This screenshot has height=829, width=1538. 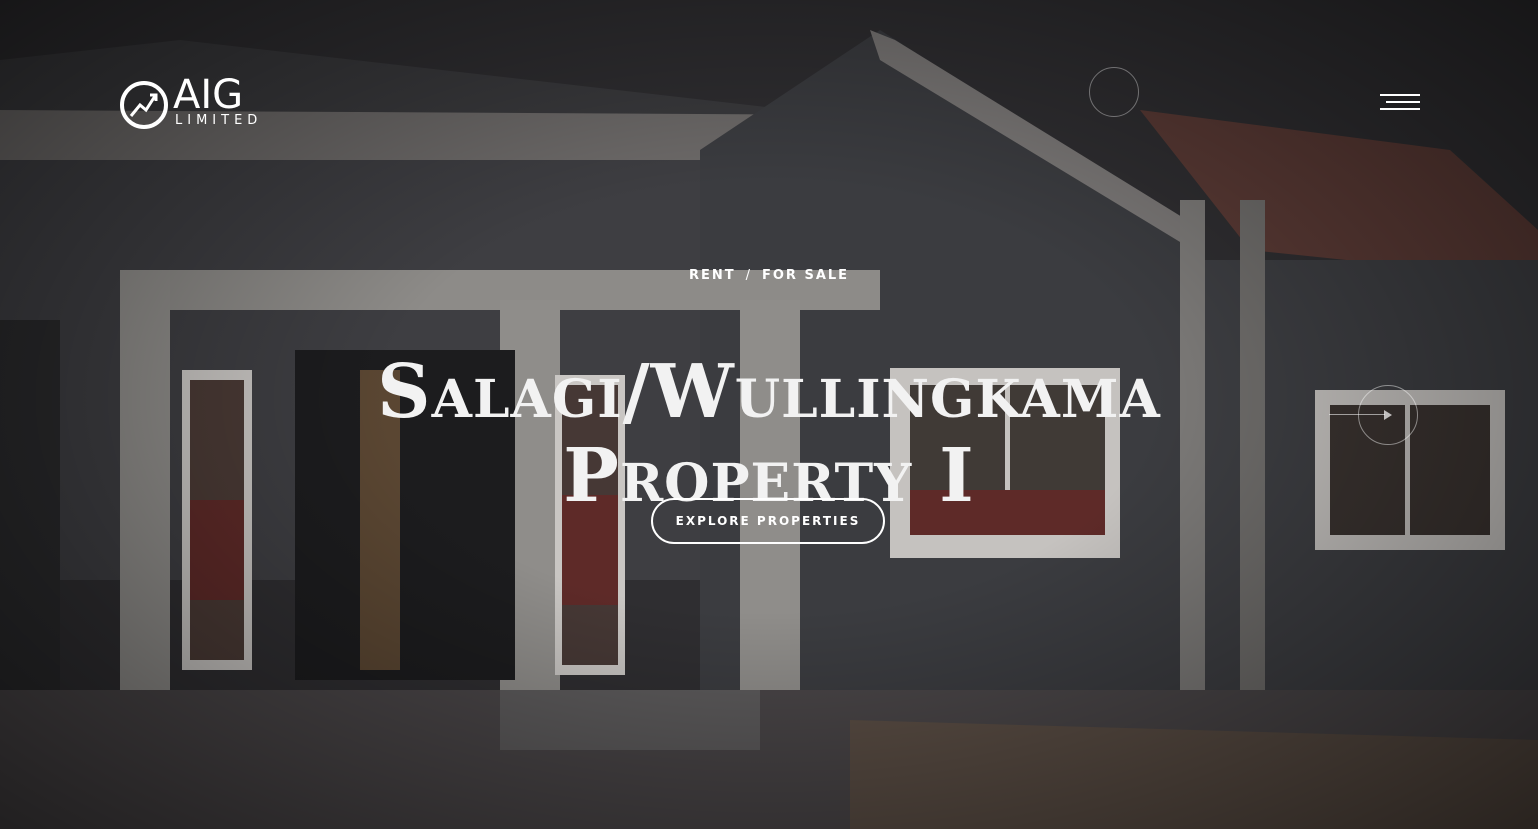 I want to click on logo-subtitle: LIMITED, so click(x=219, y=120).